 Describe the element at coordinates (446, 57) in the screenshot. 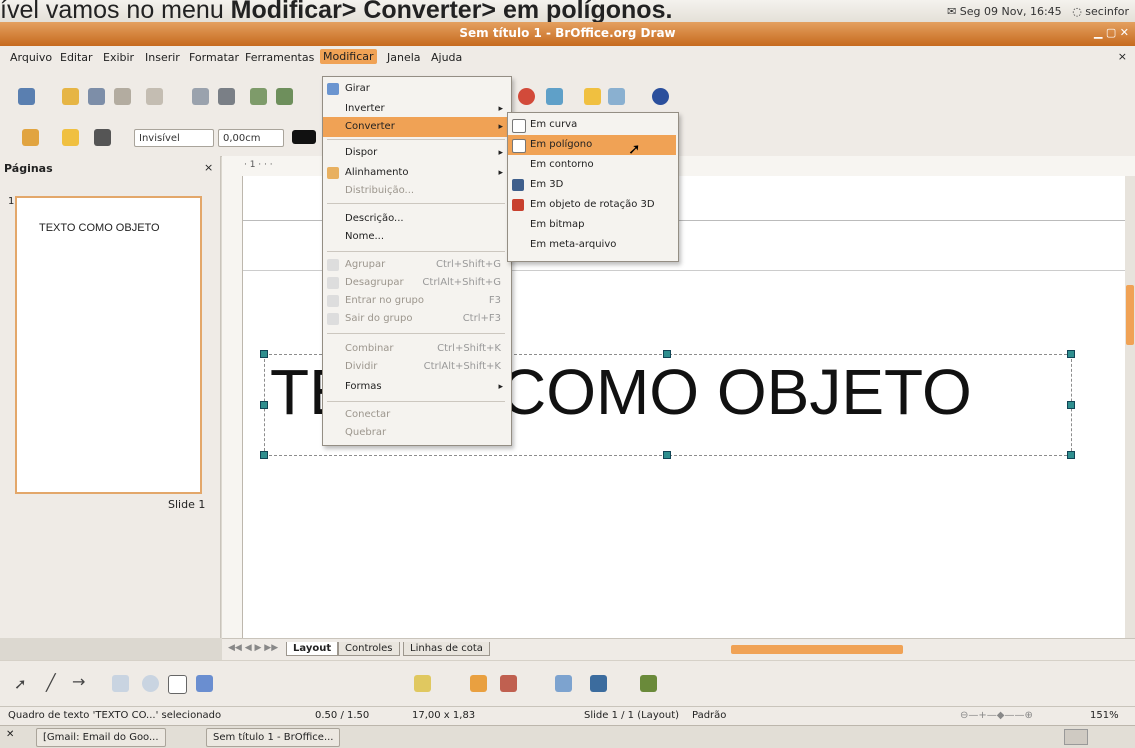

I see `menu-ajuda: Ajuda` at that location.